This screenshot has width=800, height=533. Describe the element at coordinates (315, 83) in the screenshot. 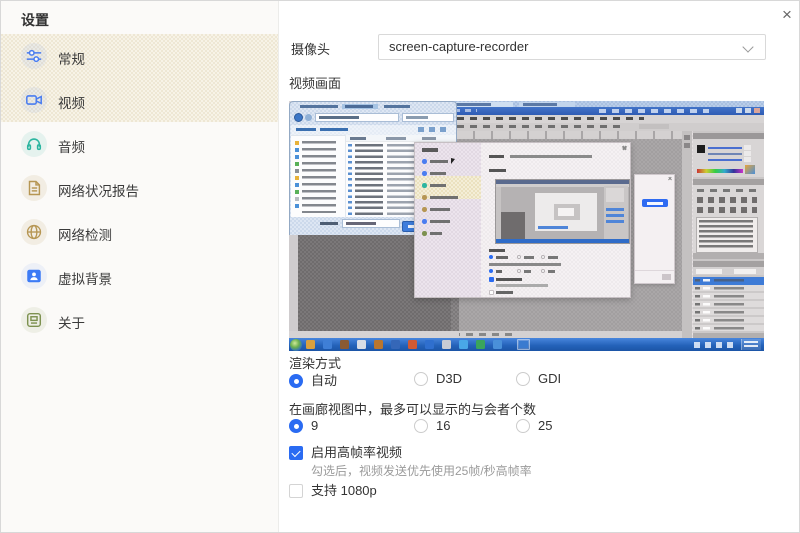

I see `video-preview-label: 视频画面` at that location.